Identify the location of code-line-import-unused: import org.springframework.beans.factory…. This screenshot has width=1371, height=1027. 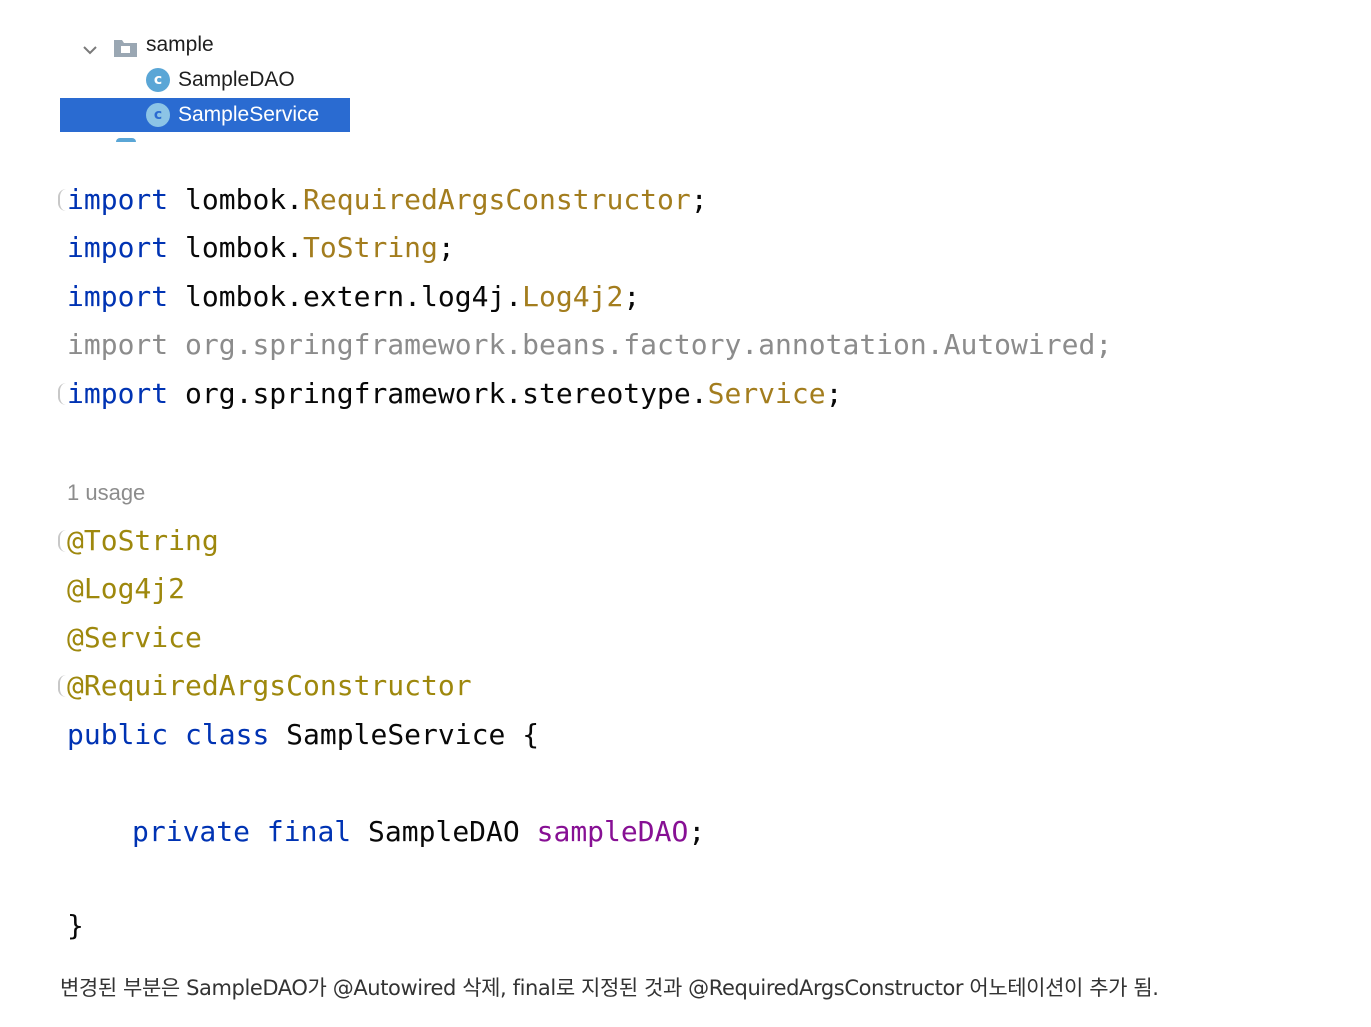
(589, 345).